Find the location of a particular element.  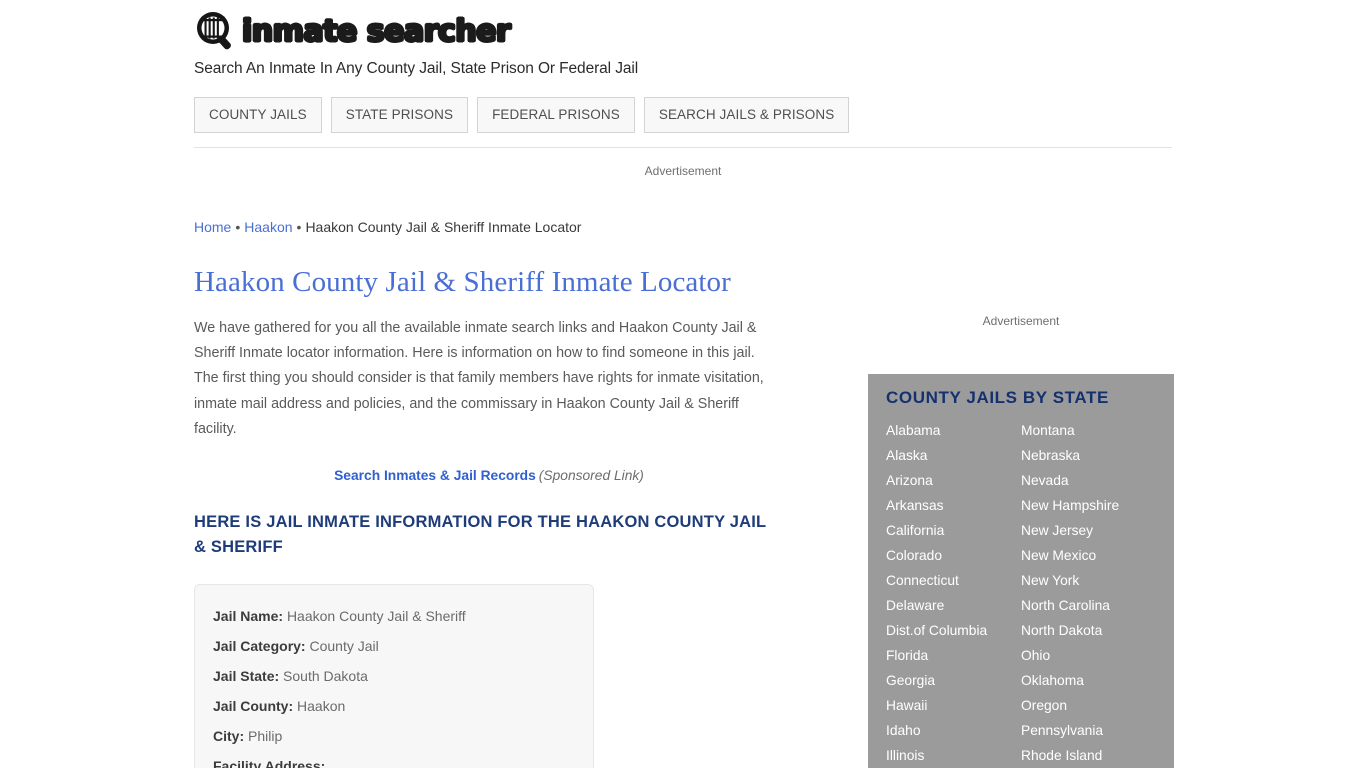

nav-item-federal-prisons: FEDERAL PRISONS is located at coordinates (556, 115).